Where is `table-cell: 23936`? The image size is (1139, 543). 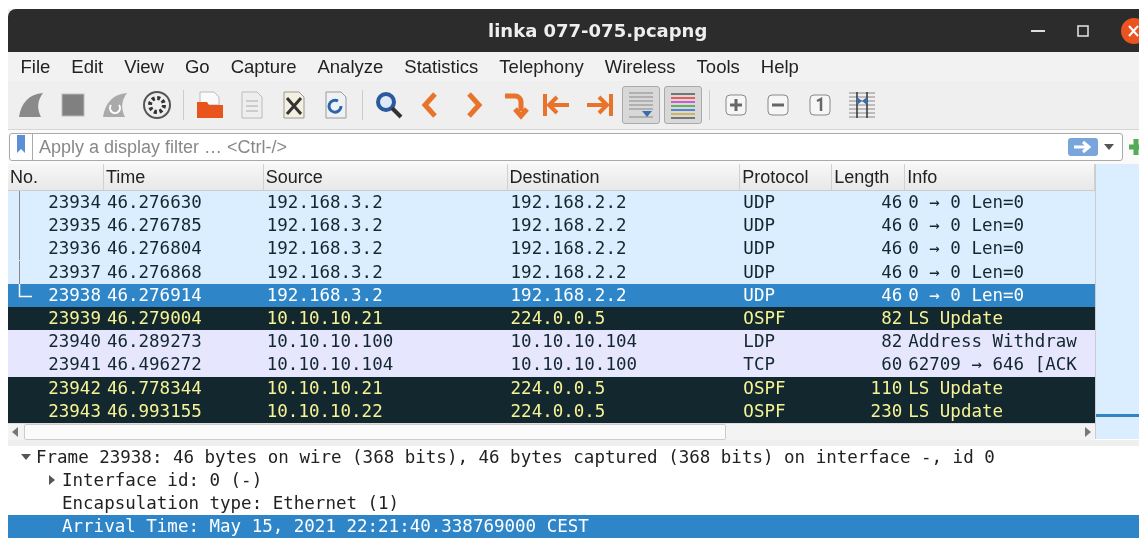
table-cell: 23936 is located at coordinates (74, 248).